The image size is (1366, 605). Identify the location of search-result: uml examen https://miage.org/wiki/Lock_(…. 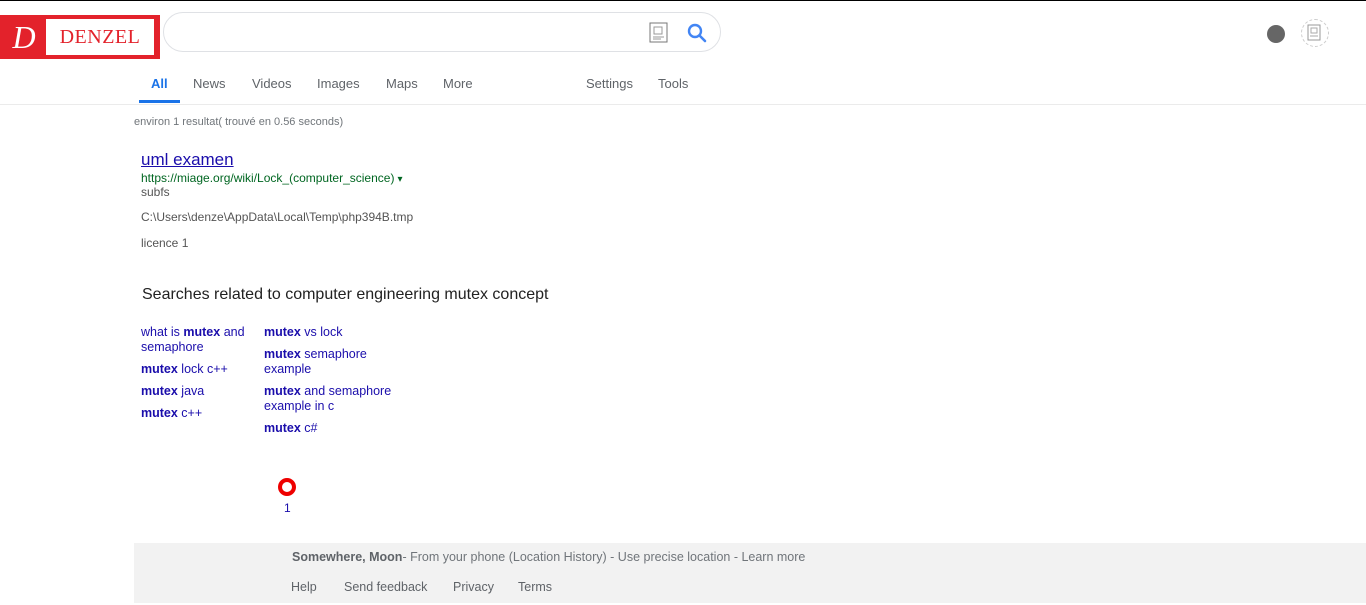
(441, 168).